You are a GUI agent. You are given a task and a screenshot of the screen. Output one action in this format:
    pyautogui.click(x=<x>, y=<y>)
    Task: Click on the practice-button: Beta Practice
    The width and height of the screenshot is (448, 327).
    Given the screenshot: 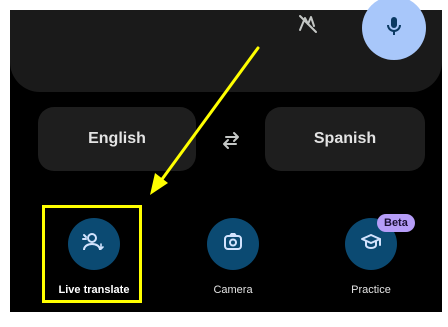 What is the action you would take?
    pyautogui.click(x=371, y=258)
    